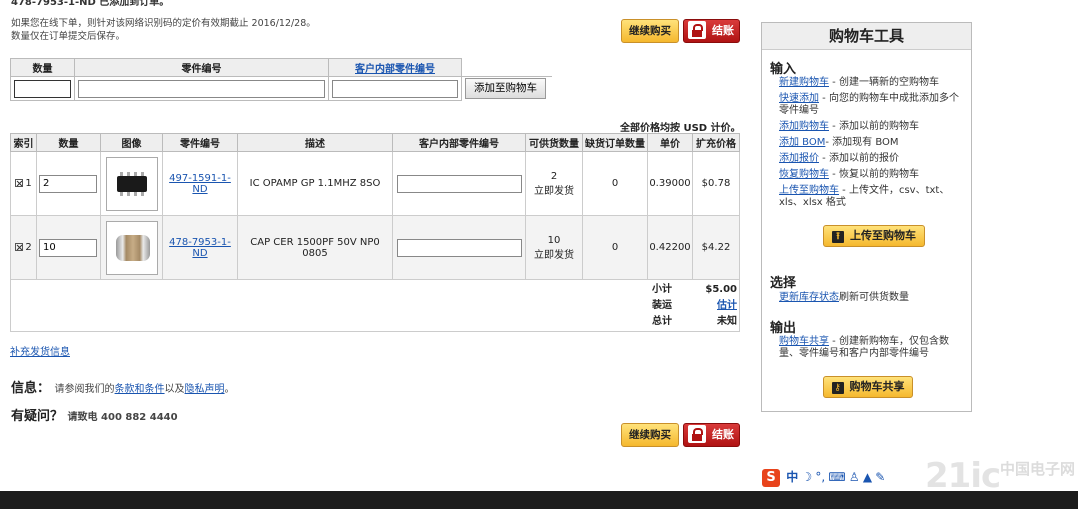  Describe the element at coordinates (804, 82) in the screenshot. I see `new-cart-link: 新建购物车` at that location.